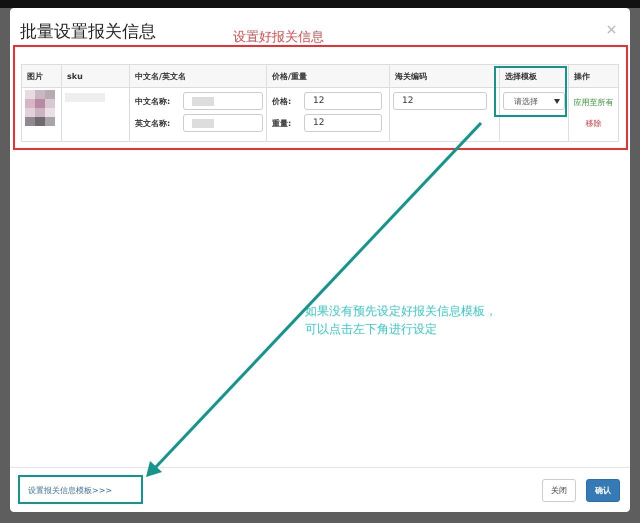 The height and width of the screenshot is (523, 640). What do you see at coordinates (278, 37) in the screenshot?
I see `annotation-text: 设置好报关信息` at bounding box center [278, 37].